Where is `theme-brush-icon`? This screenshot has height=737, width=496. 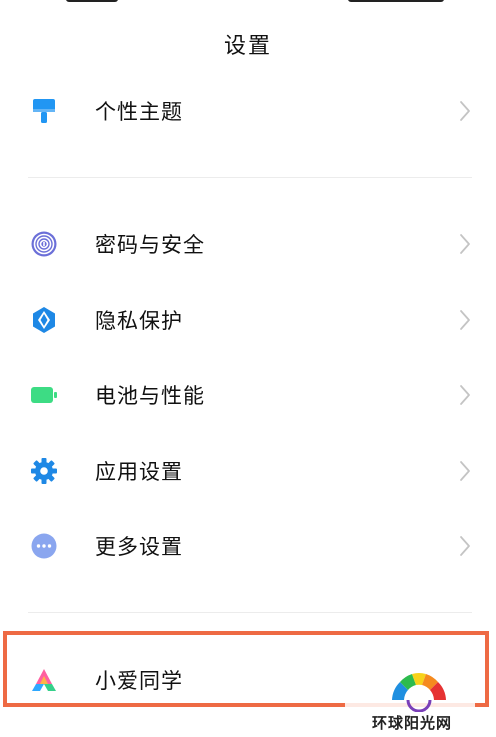 theme-brush-icon is located at coordinates (44, 111).